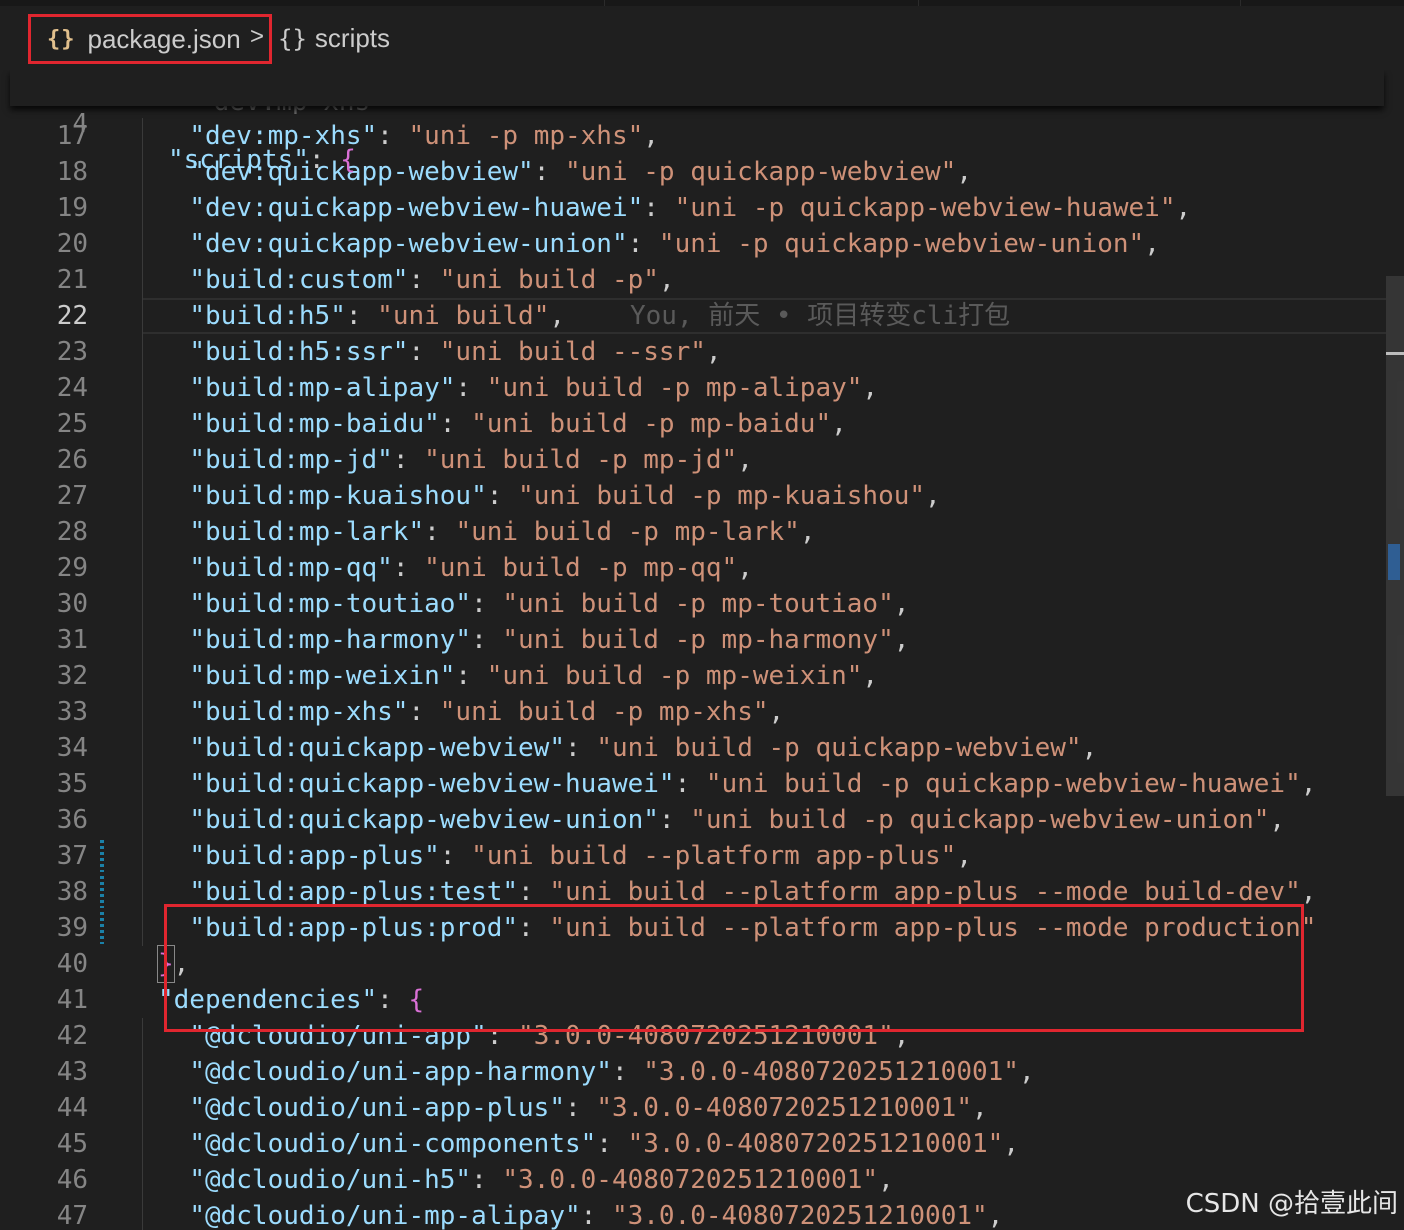 The height and width of the screenshot is (1230, 1404). What do you see at coordinates (72, 1144) in the screenshot?
I see `line-number: 45` at bounding box center [72, 1144].